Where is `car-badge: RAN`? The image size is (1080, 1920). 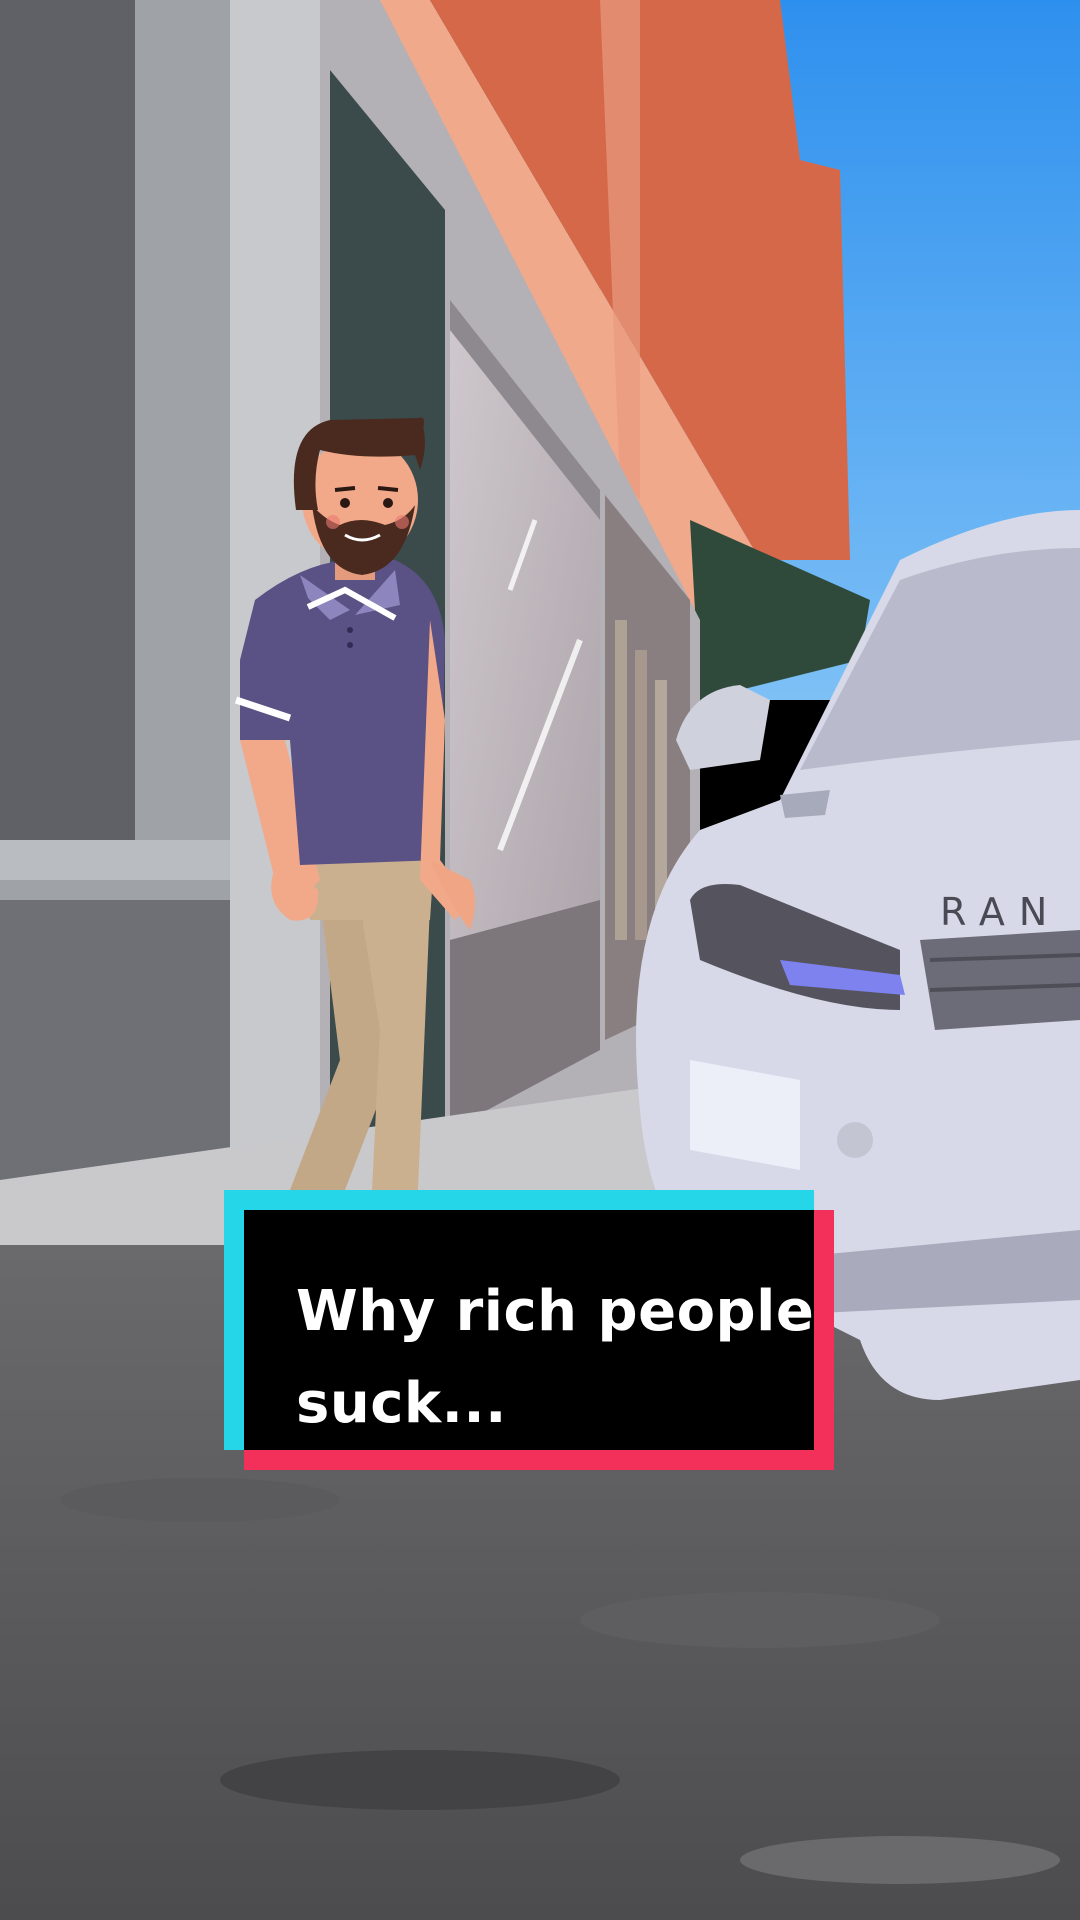 car-badge: RAN is located at coordinates (1000, 912).